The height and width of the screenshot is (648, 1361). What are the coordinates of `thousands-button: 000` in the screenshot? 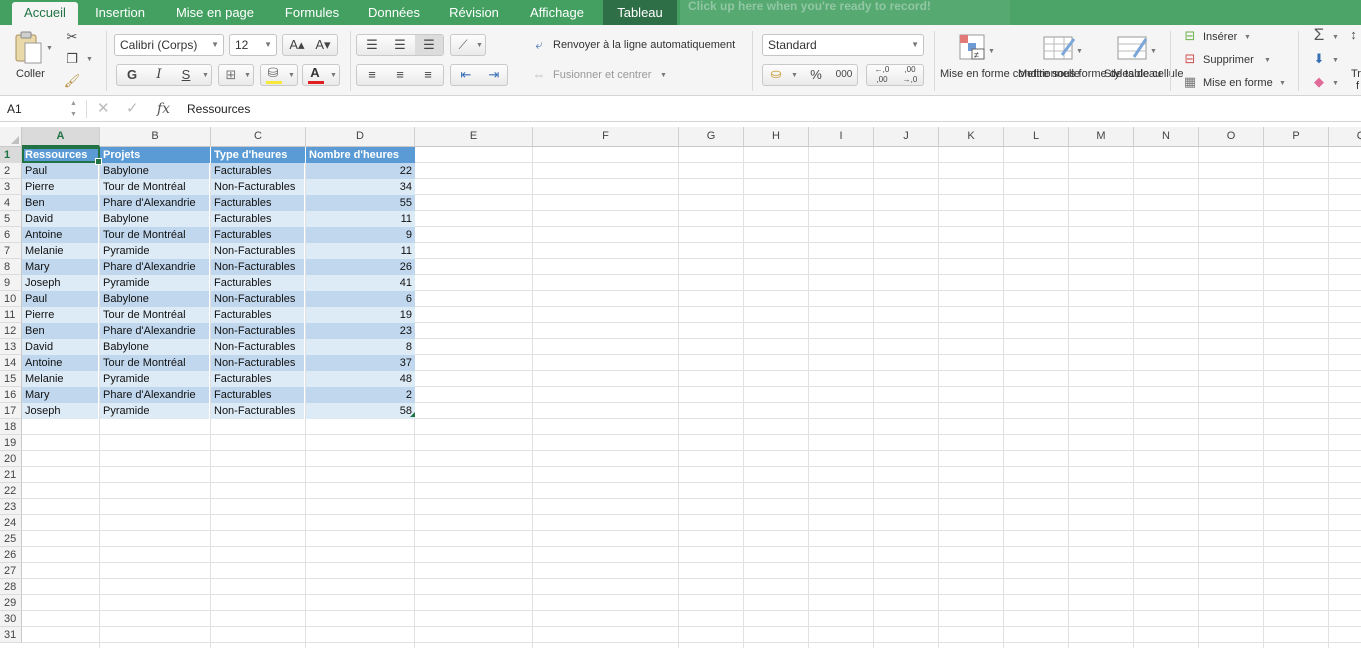 It's located at (844, 75).